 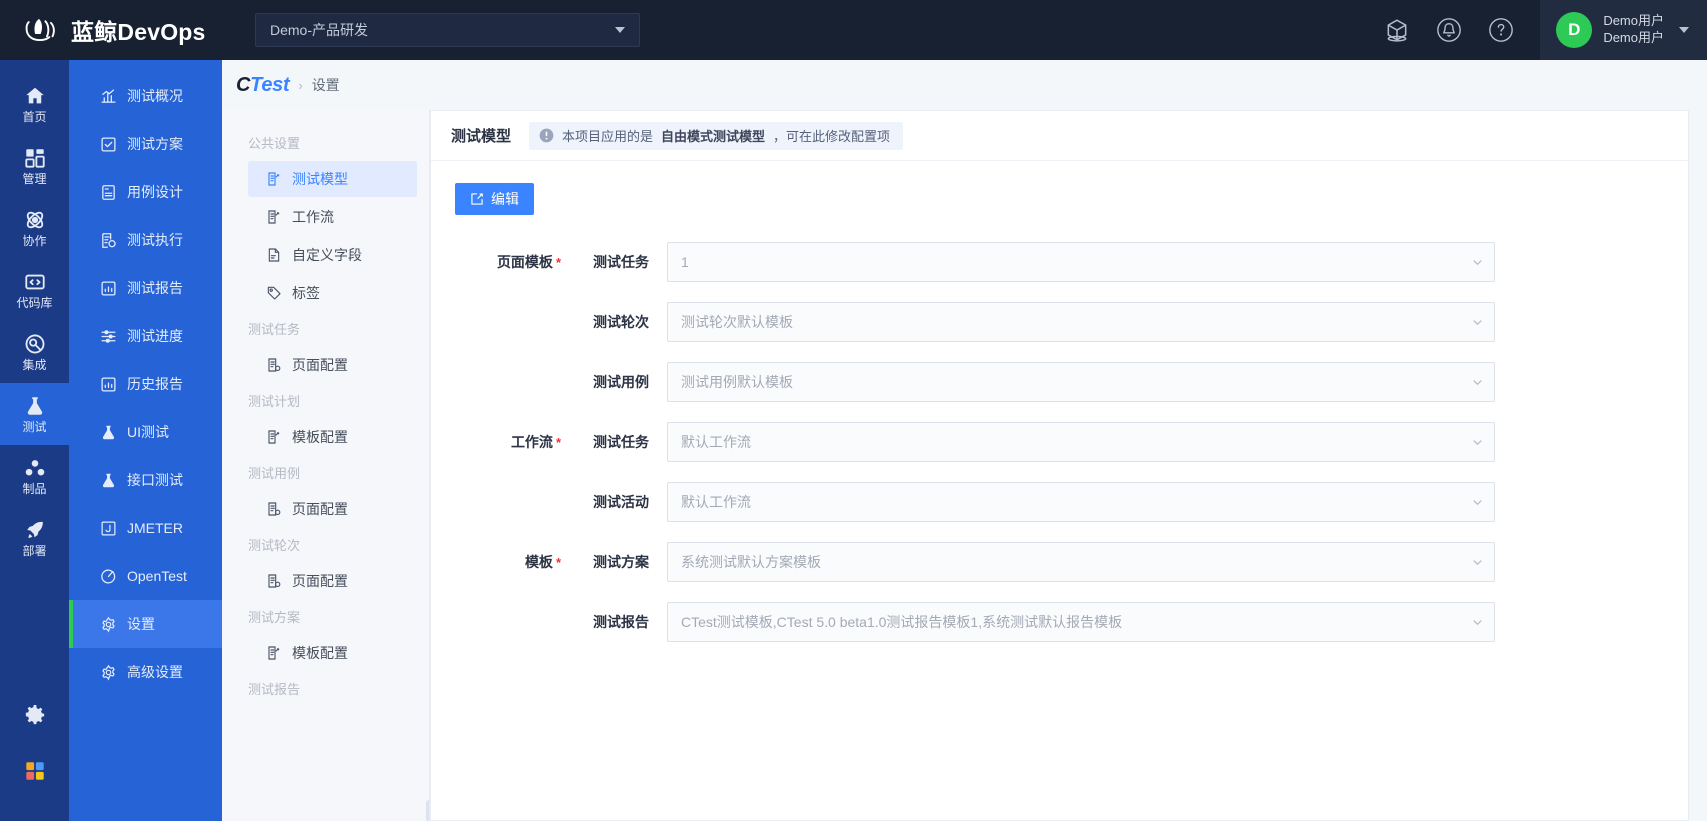 I want to click on model-doc-icon, so click(x=274, y=179).